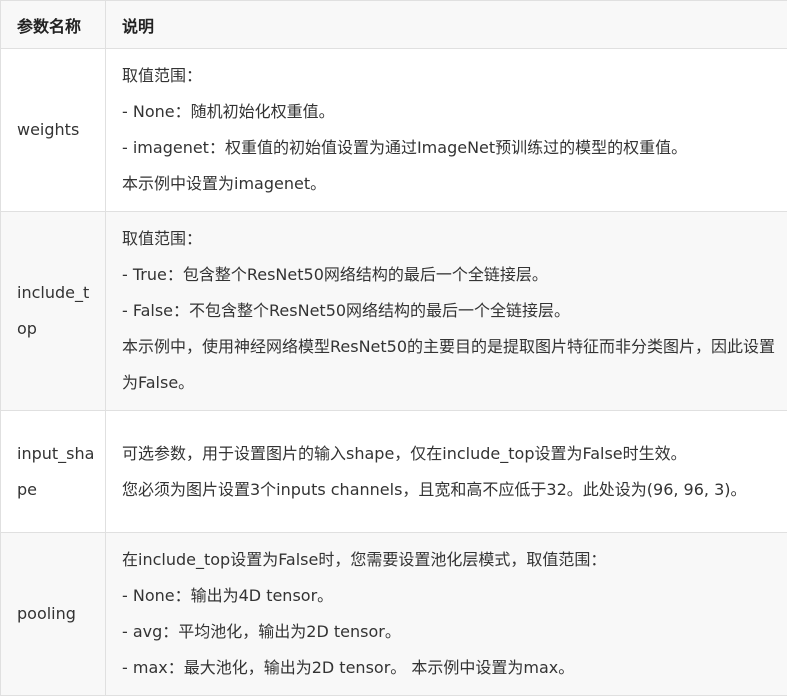 This screenshot has height=696, width=787. What do you see at coordinates (57, 614) in the screenshot?
I see `param-name-pooling: pooling` at bounding box center [57, 614].